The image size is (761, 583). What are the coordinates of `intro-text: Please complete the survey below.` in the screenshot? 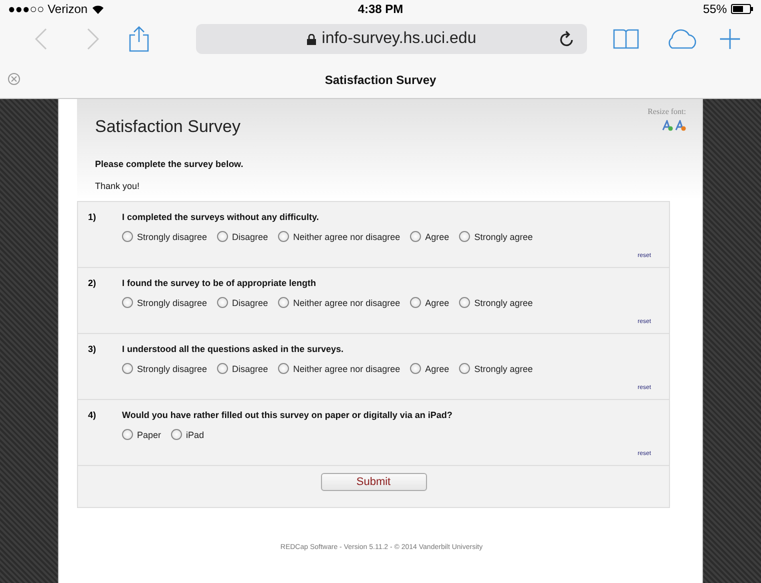 It's located at (169, 164).